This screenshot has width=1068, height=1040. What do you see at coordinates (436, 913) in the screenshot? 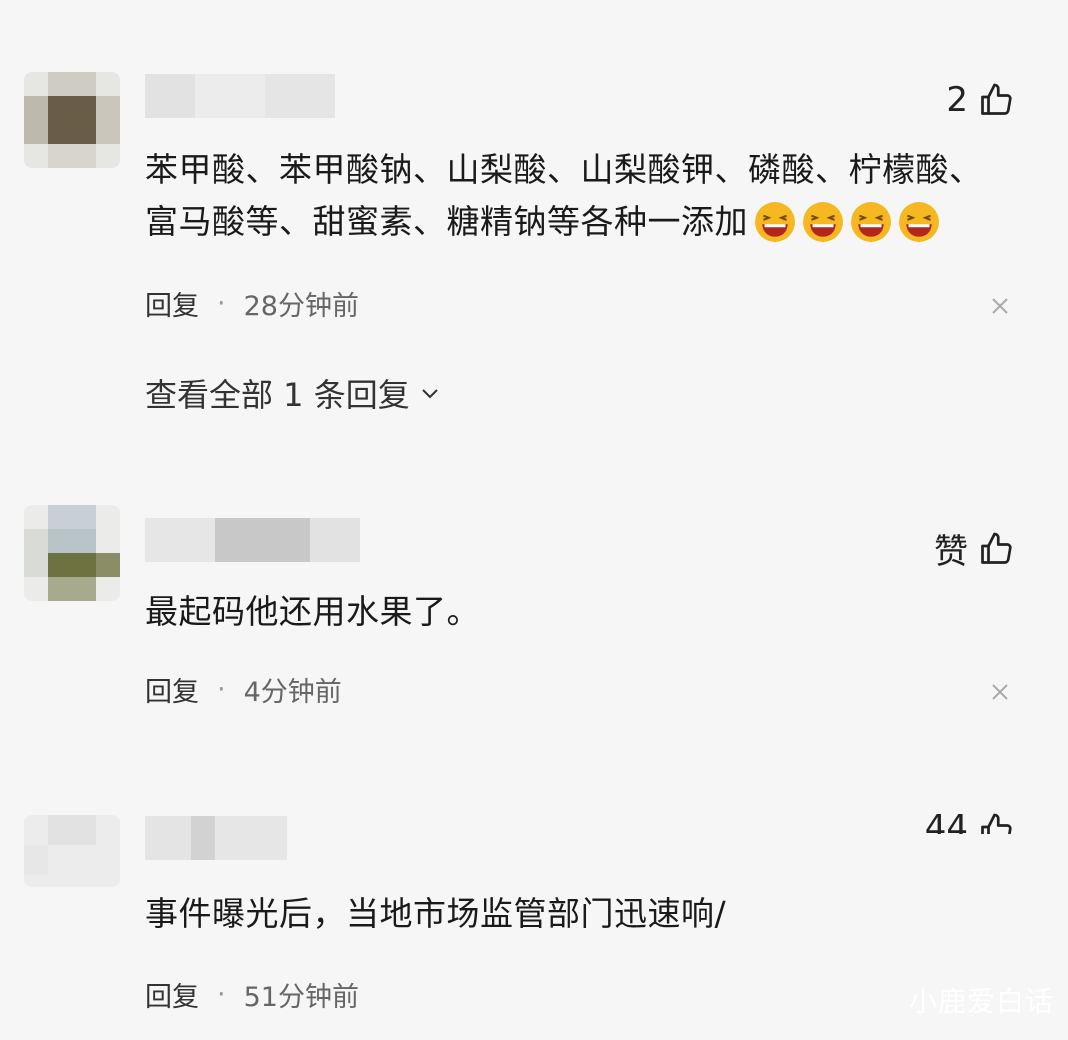
I see `comment-text: 事件曝光后，当地市场监管部门迅速响/` at bounding box center [436, 913].